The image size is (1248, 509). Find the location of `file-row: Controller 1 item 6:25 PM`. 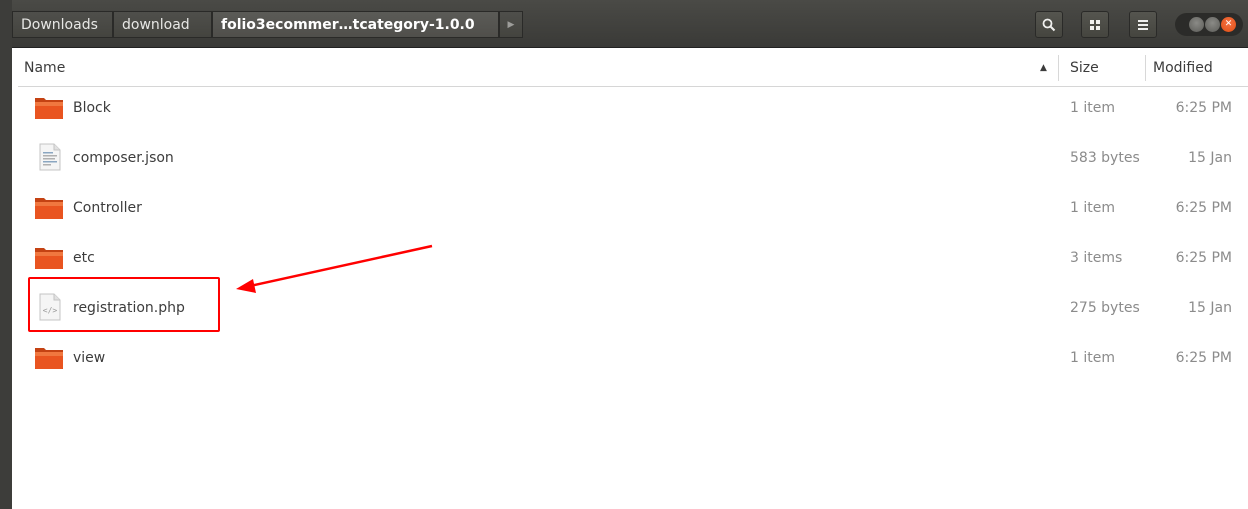

file-row: Controller 1 item 6:25 PM is located at coordinates (633, 208).